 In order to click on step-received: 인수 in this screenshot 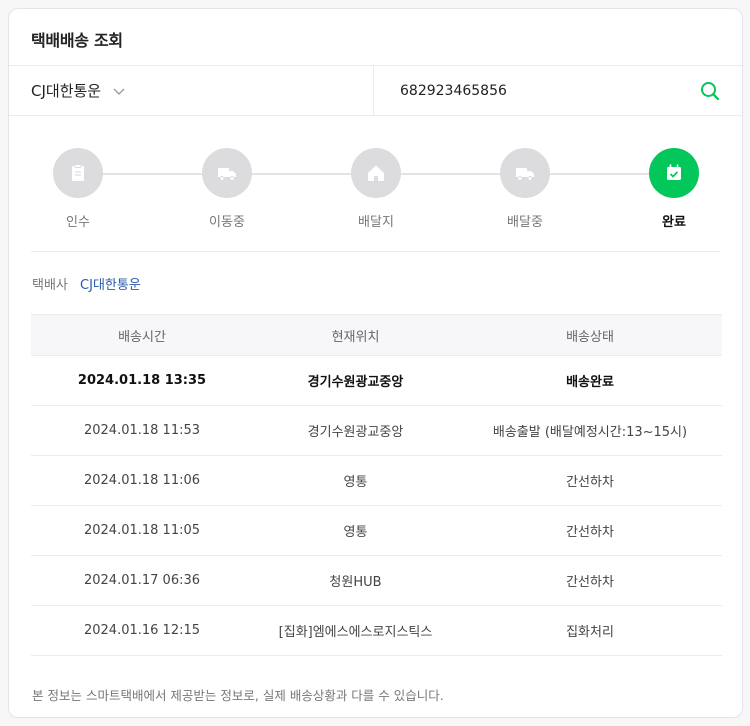, I will do `click(78, 189)`.